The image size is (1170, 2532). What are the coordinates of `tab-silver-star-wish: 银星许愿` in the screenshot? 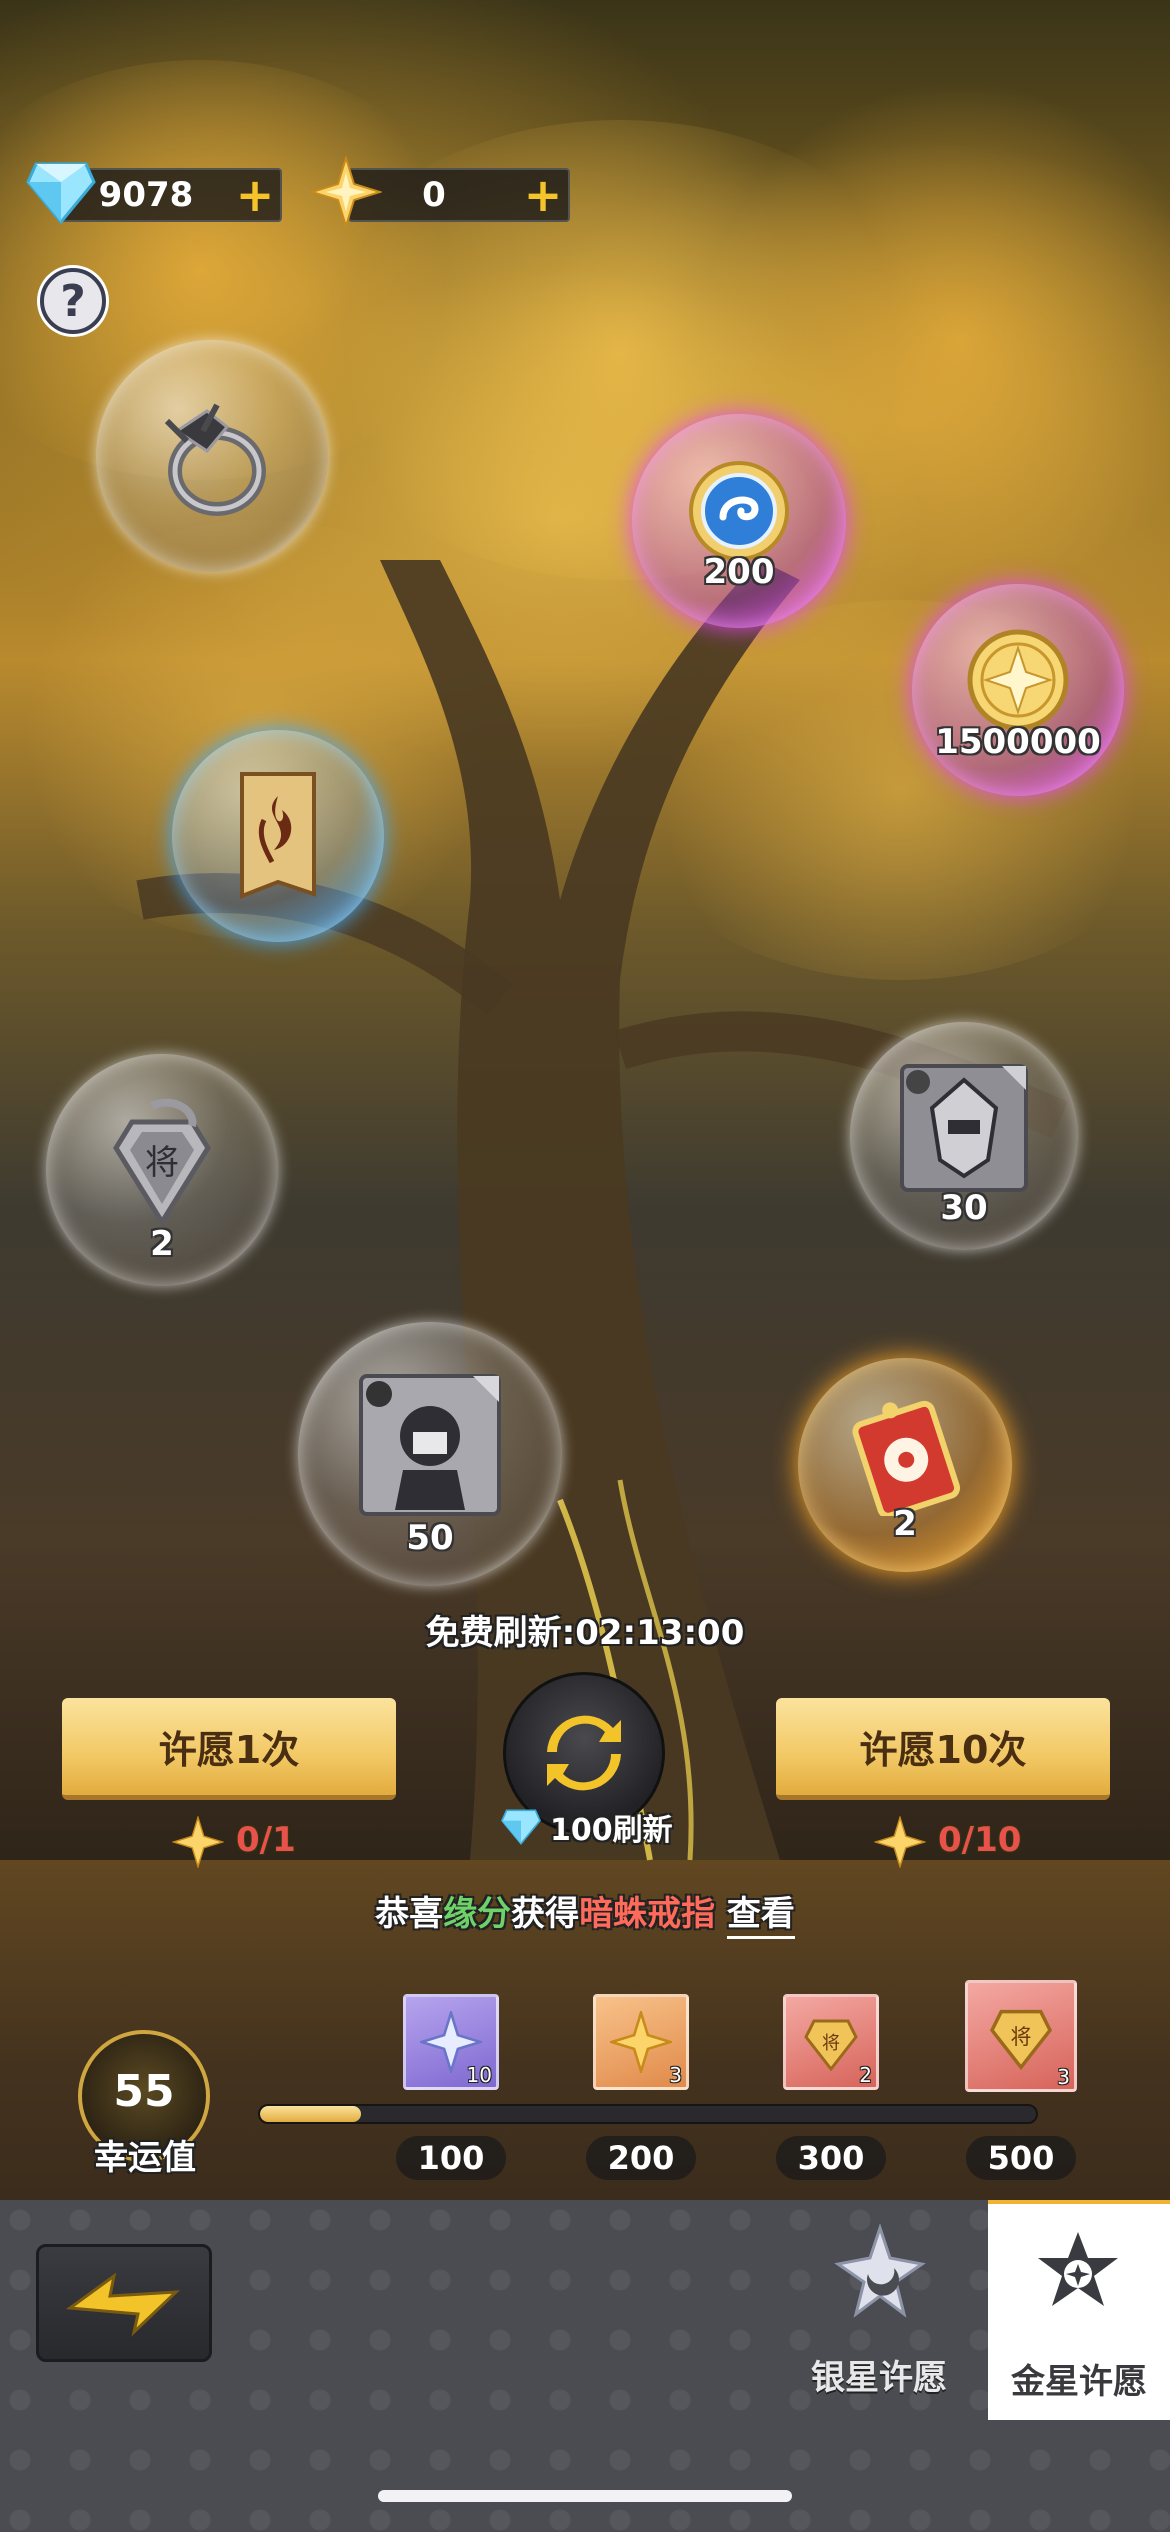 It's located at (879, 2310).